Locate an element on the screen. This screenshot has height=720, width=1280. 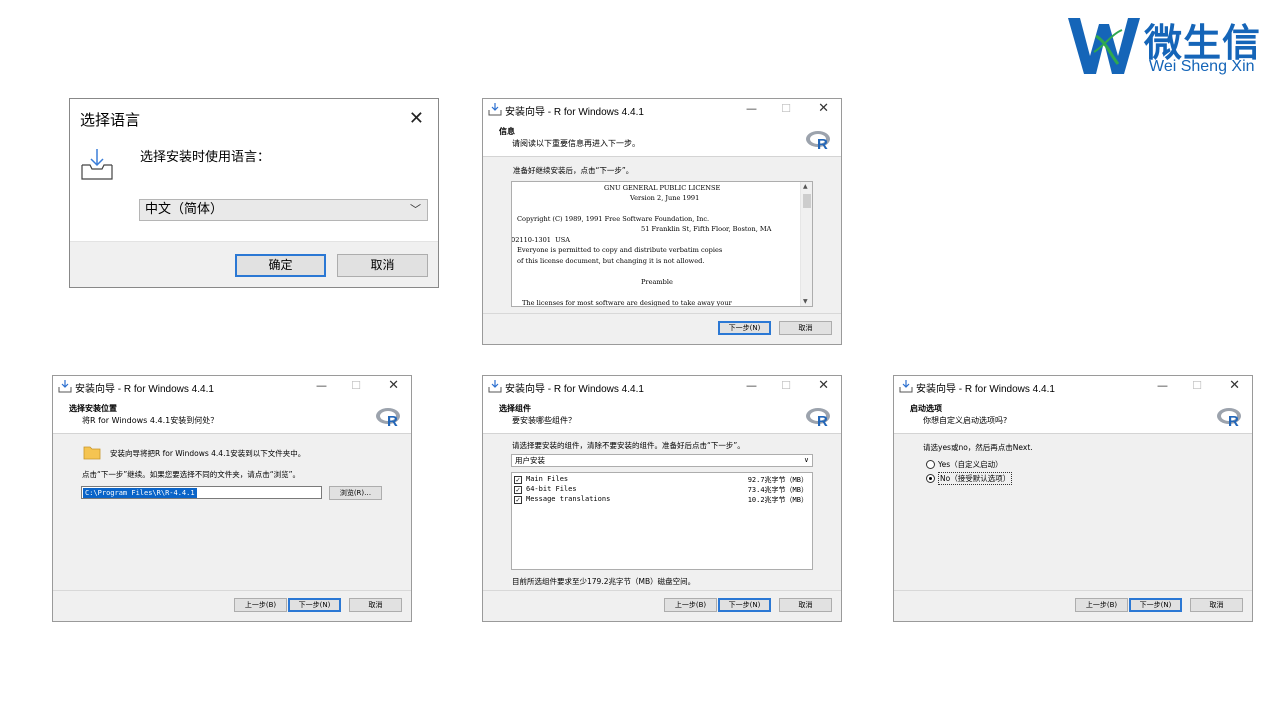
radio-unselected-icon is located at coordinates (930, 464).